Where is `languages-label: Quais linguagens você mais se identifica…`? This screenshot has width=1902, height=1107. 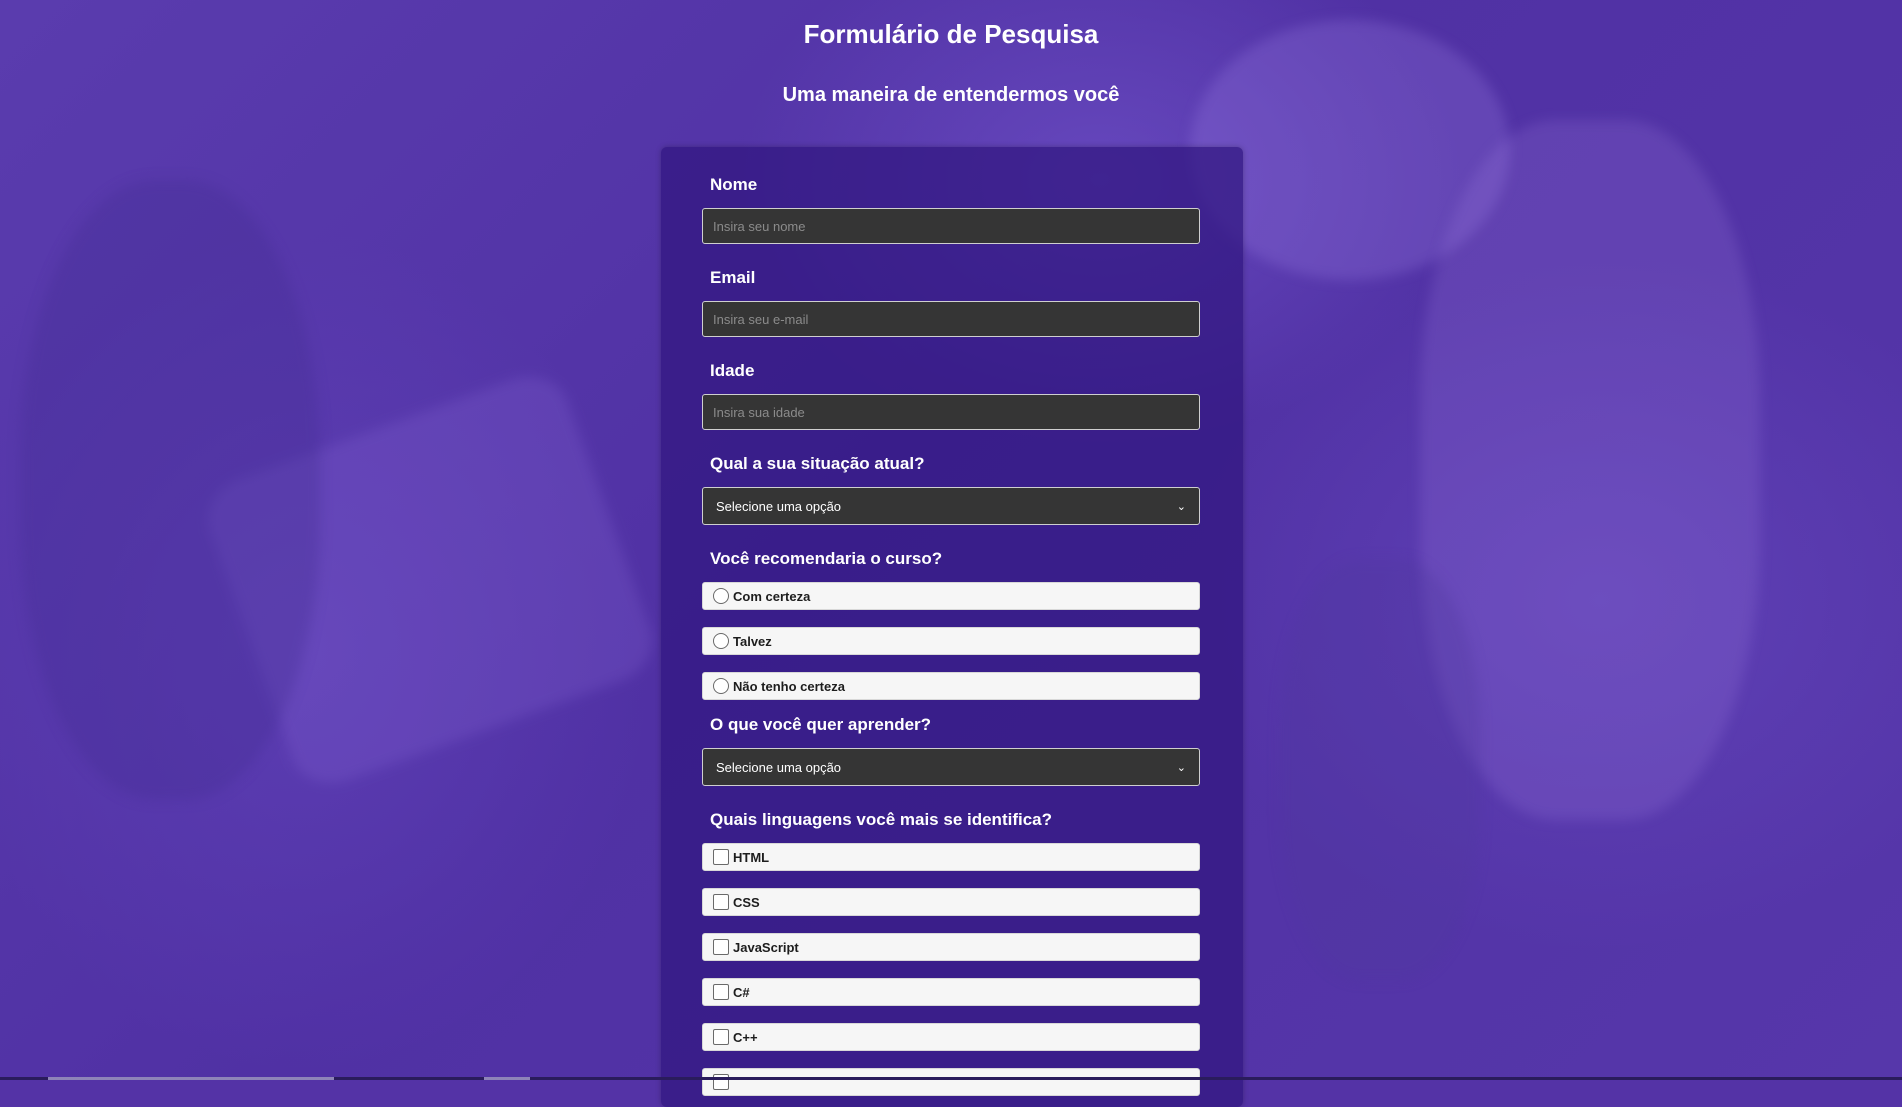 languages-label: Quais linguagens você mais se identifica… is located at coordinates (881, 819).